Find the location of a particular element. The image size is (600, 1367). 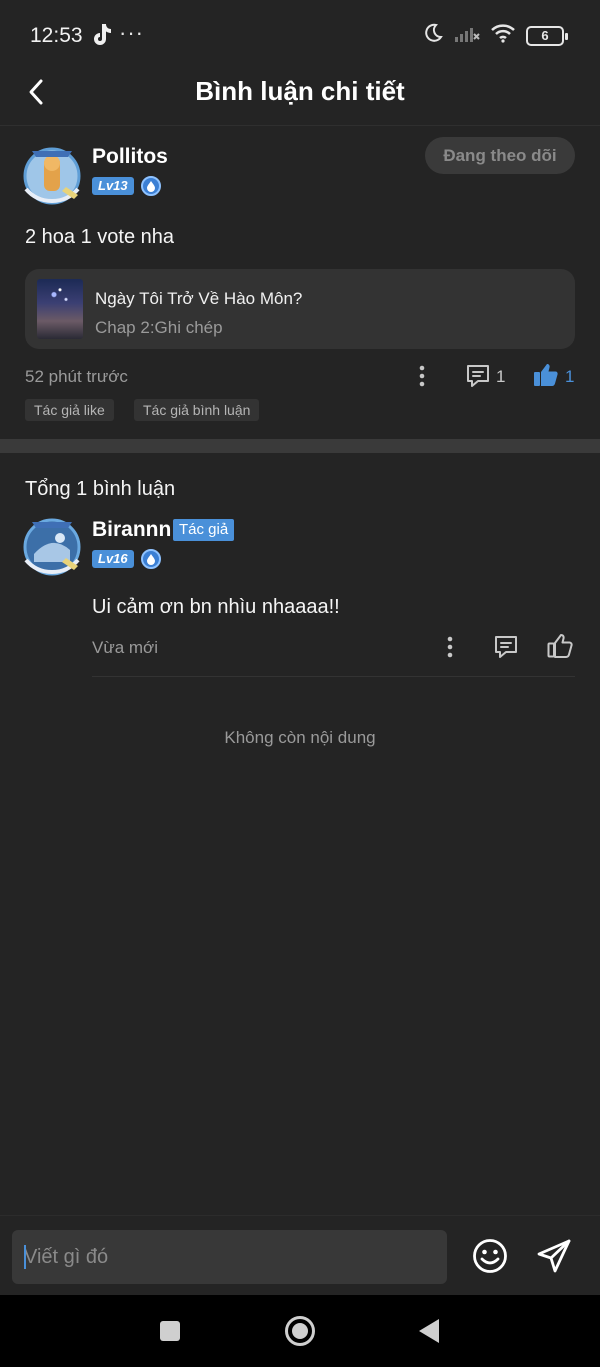

tag-author-comment: Tác giả bình luận is located at coordinates (197, 410).